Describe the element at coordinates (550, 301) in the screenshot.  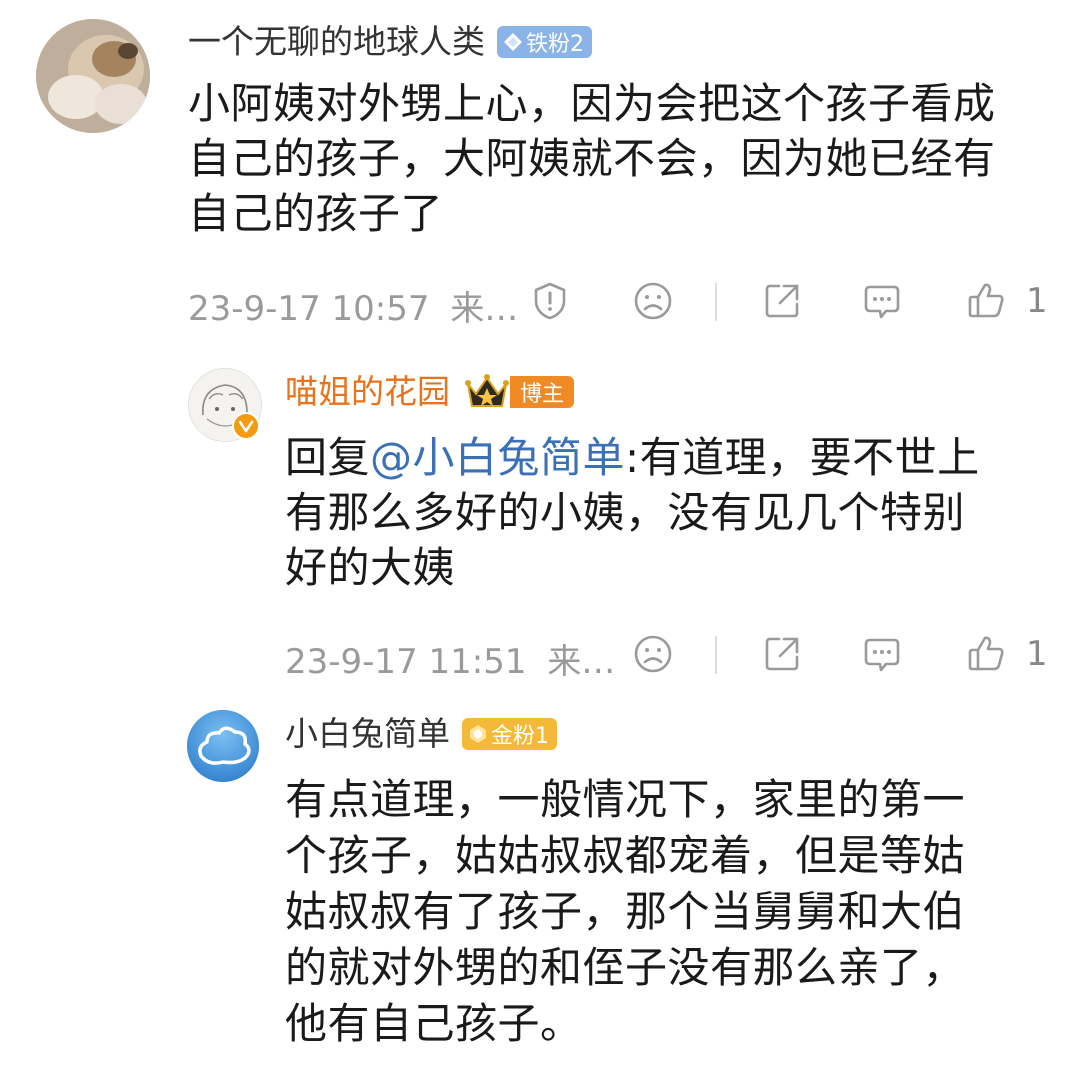
I see `report-icon` at that location.